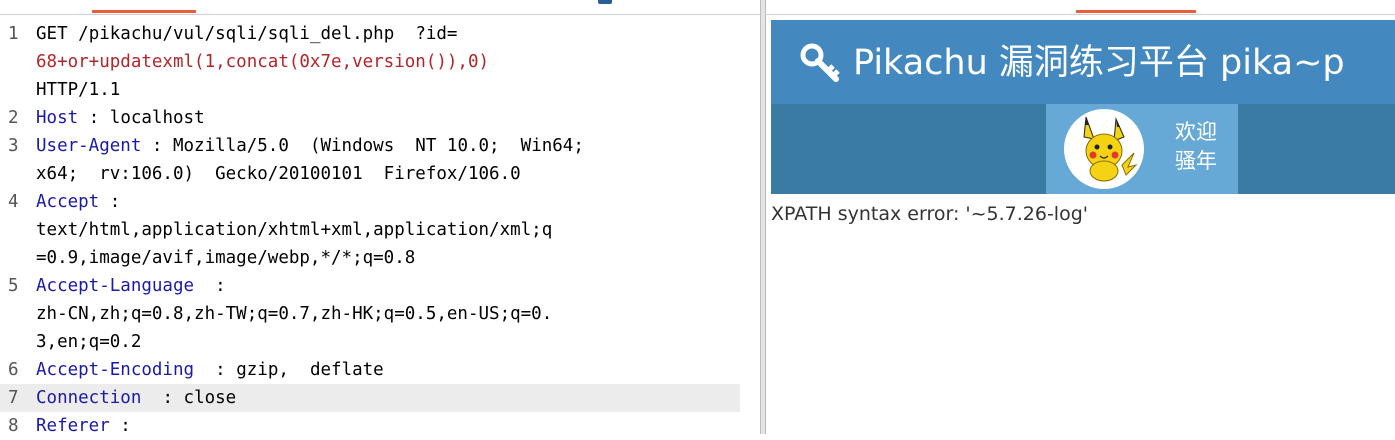  I want to click on request-tab-bar, so click(380, 7).